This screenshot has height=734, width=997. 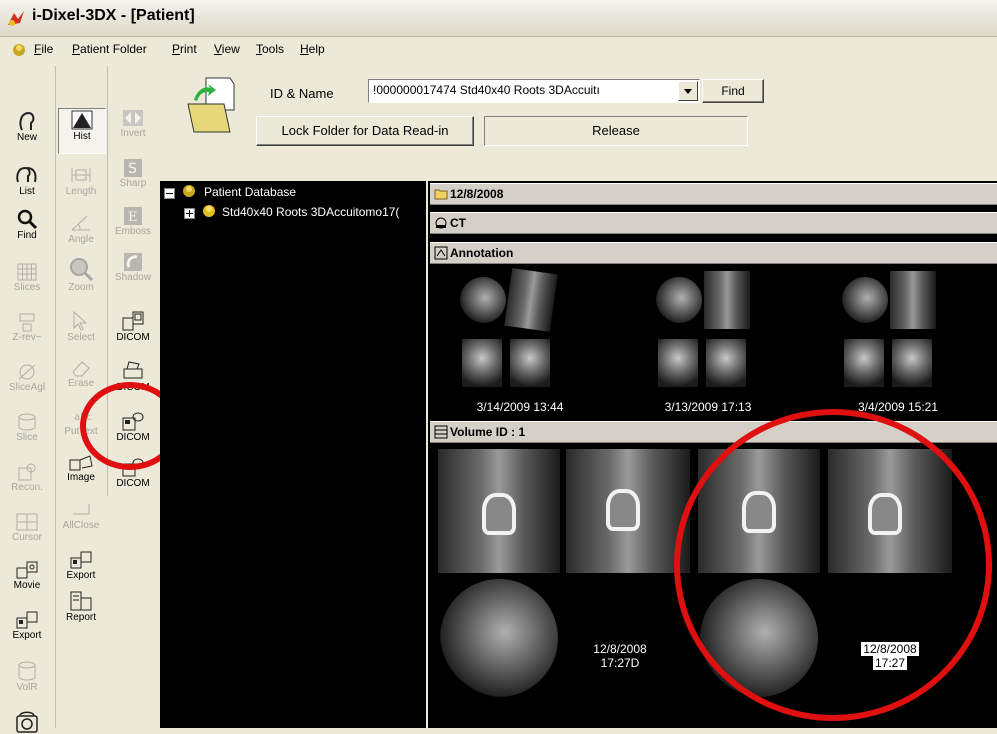 I want to click on volume-section-label: Volume ID : 1, so click(x=488, y=432).